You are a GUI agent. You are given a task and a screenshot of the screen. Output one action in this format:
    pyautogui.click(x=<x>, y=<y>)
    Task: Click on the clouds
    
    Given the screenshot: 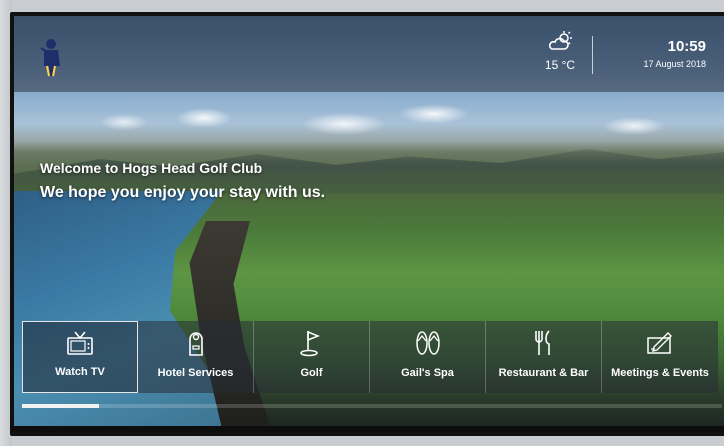 What is the action you would take?
    pyautogui.click(x=369, y=126)
    